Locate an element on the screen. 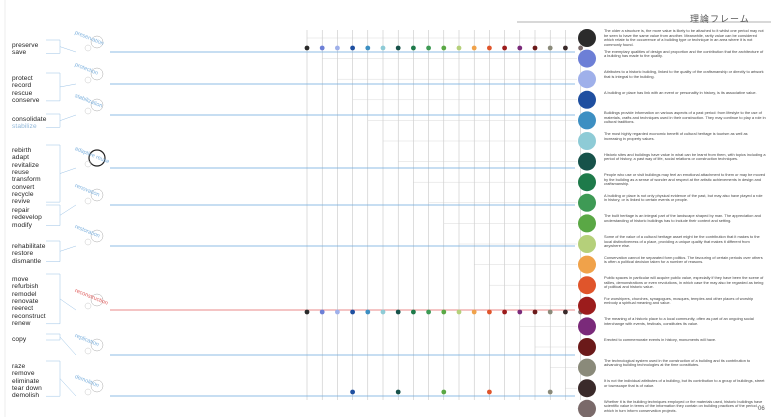 The height and width of the screenshot is (419, 771). verb-label: reuse is located at coordinates (20, 172).